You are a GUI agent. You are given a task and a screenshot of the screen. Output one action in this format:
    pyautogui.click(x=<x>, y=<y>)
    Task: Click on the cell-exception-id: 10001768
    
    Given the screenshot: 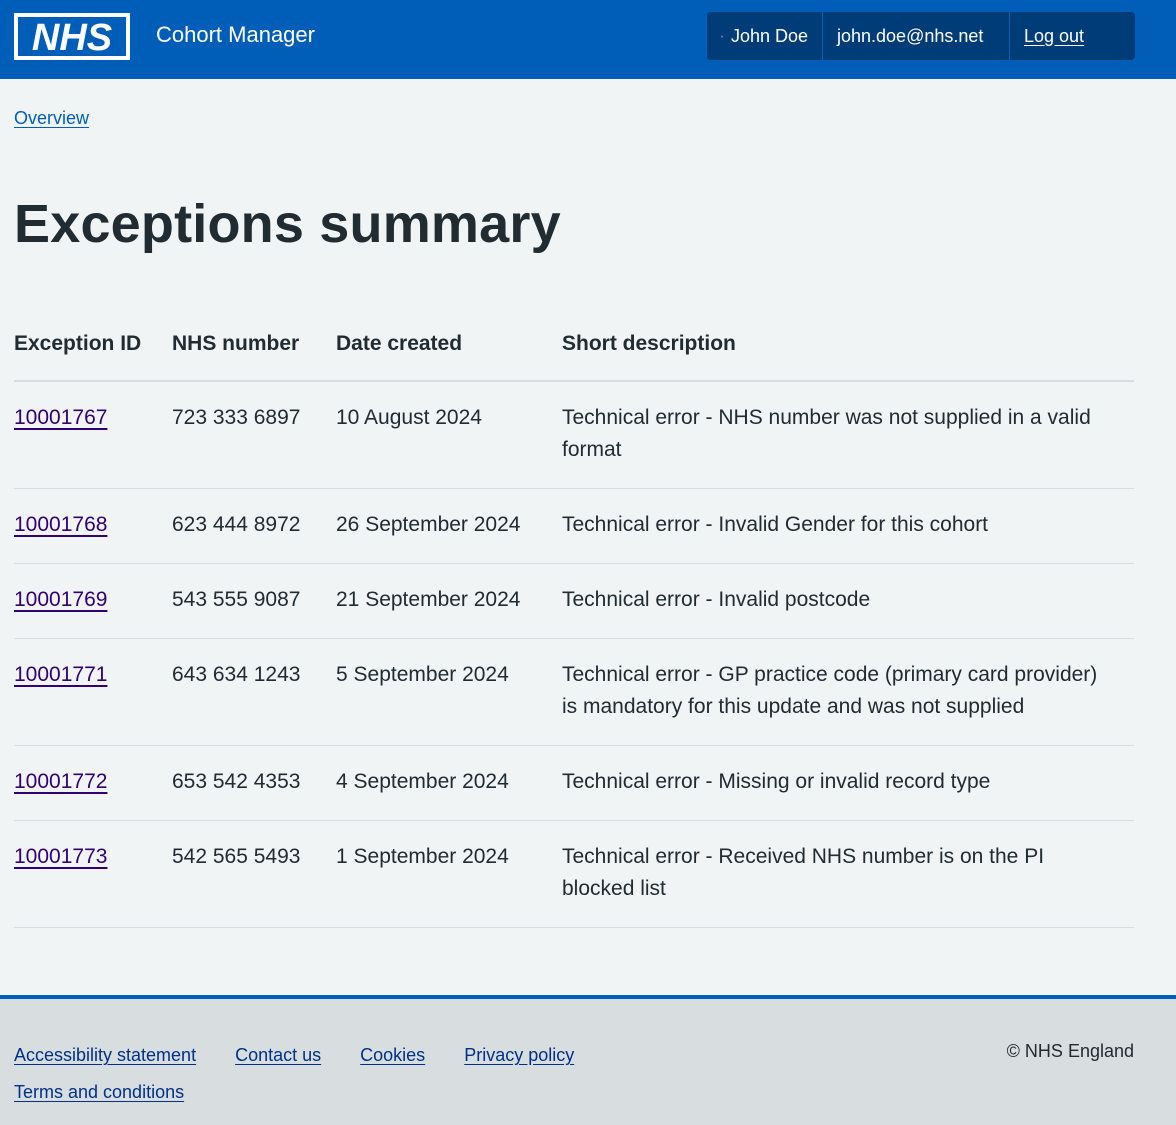 What is the action you would take?
    pyautogui.click(x=93, y=526)
    